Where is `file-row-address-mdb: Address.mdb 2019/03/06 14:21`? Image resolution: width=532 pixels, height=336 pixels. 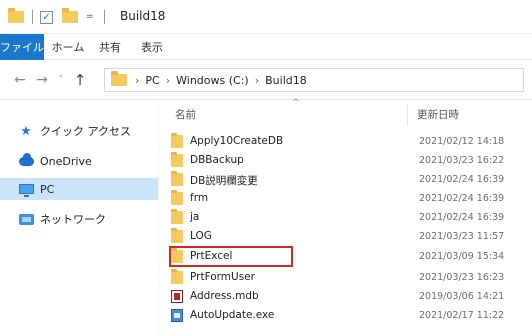 file-row-address-mdb: Address.mdb 2019/03/06 14:21 is located at coordinates (345, 297).